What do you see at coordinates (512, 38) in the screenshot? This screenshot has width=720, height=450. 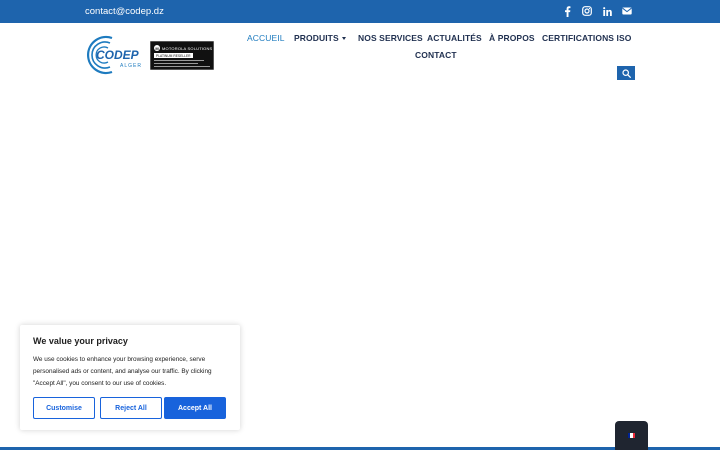 I see `nav-a-propos: À PROPOS` at bounding box center [512, 38].